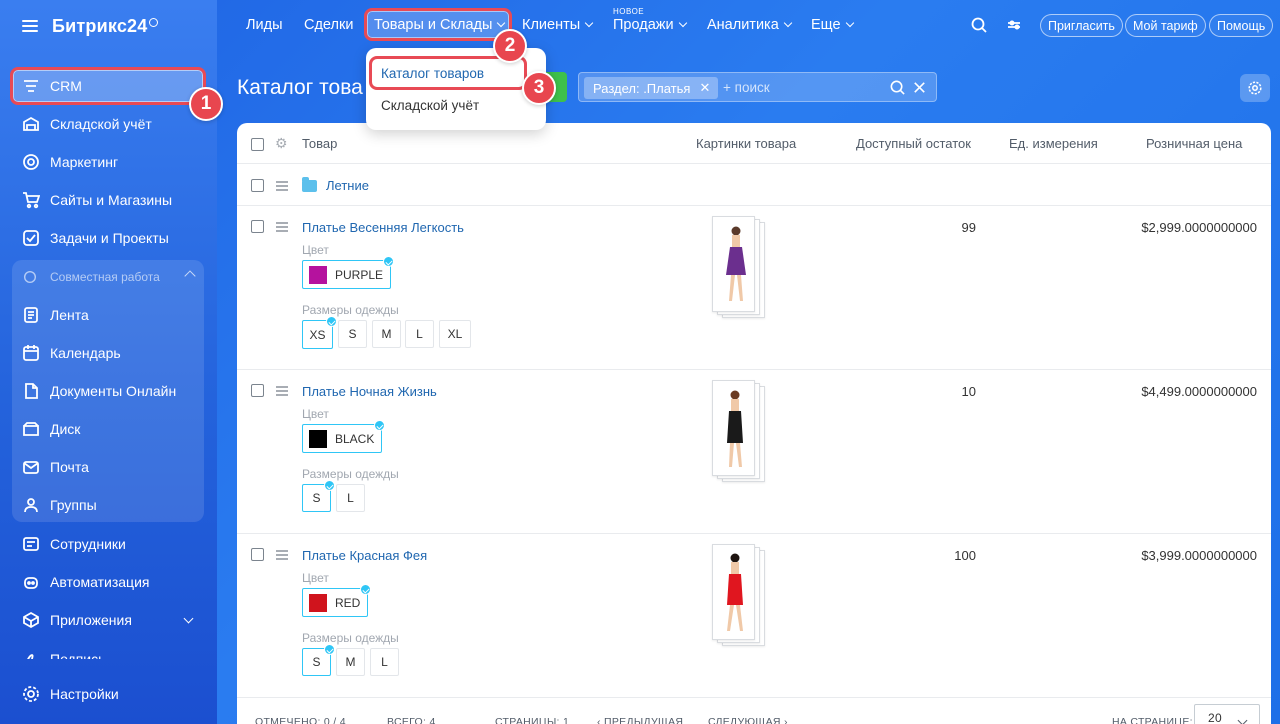  I want to click on my-tariff-button: Мой тариф, so click(1165, 25).